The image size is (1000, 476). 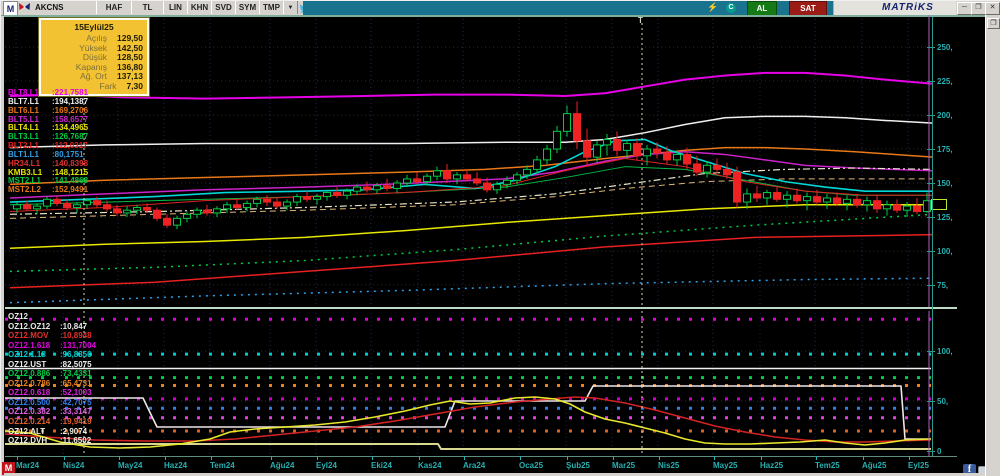 What do you see at coordinates (762, 8) in the screenshot?
I see `buy-button: AL` at bounding box center [762, 8].